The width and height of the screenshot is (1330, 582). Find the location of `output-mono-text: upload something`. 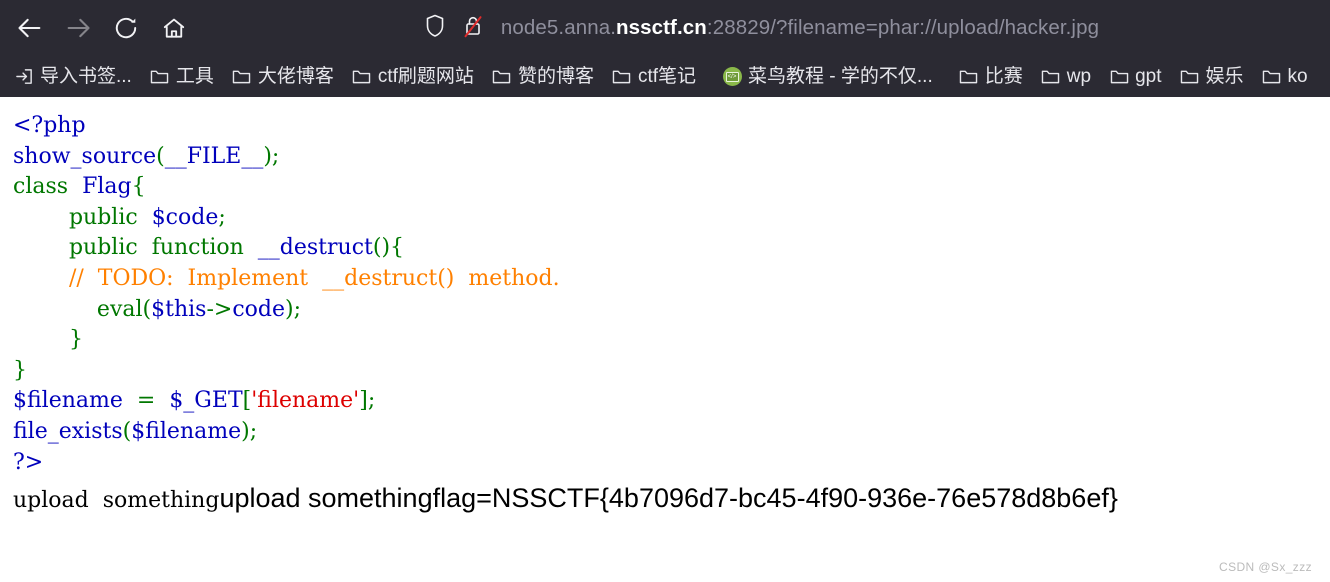

output-mono-text: upload something is located at coordinates (116, 501).